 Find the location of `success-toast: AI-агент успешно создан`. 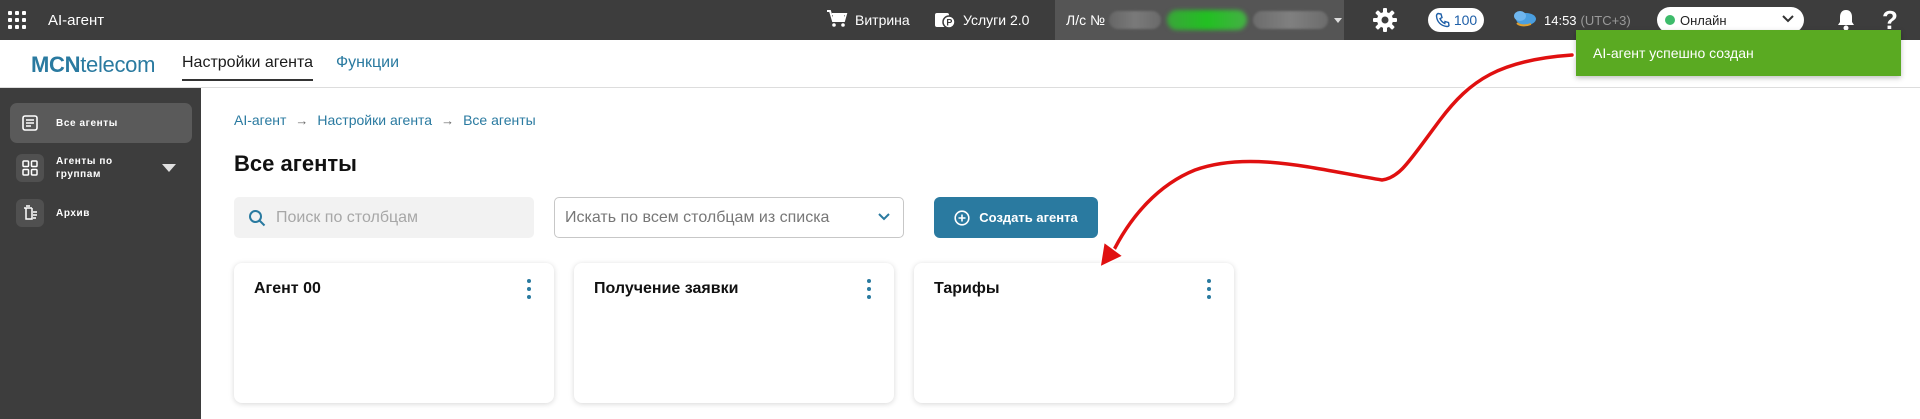

success-toast: AI-агент успешно создан is located at coordinates (1738, 53).